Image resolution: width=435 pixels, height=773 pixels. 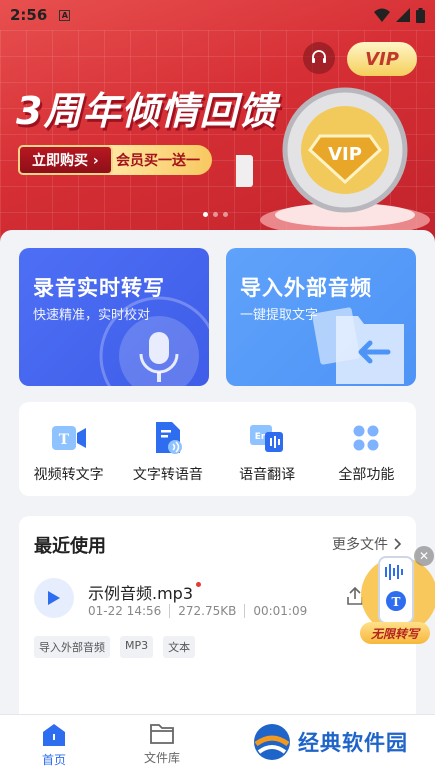 I want to click on banner-carousel-dots, so click(x=215, y=214).